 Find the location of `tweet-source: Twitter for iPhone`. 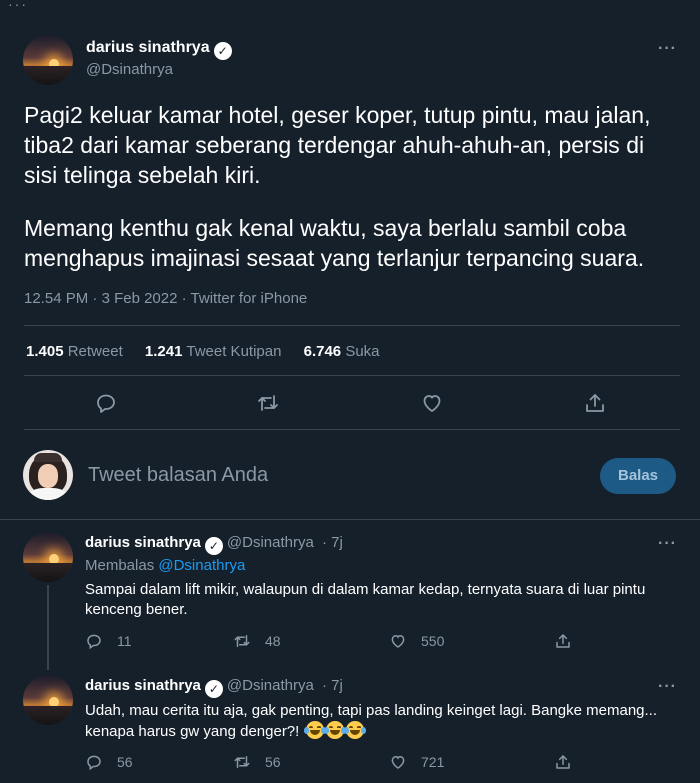

tweet-source: Twitter for iPhone is located at coordinates (249, 298).